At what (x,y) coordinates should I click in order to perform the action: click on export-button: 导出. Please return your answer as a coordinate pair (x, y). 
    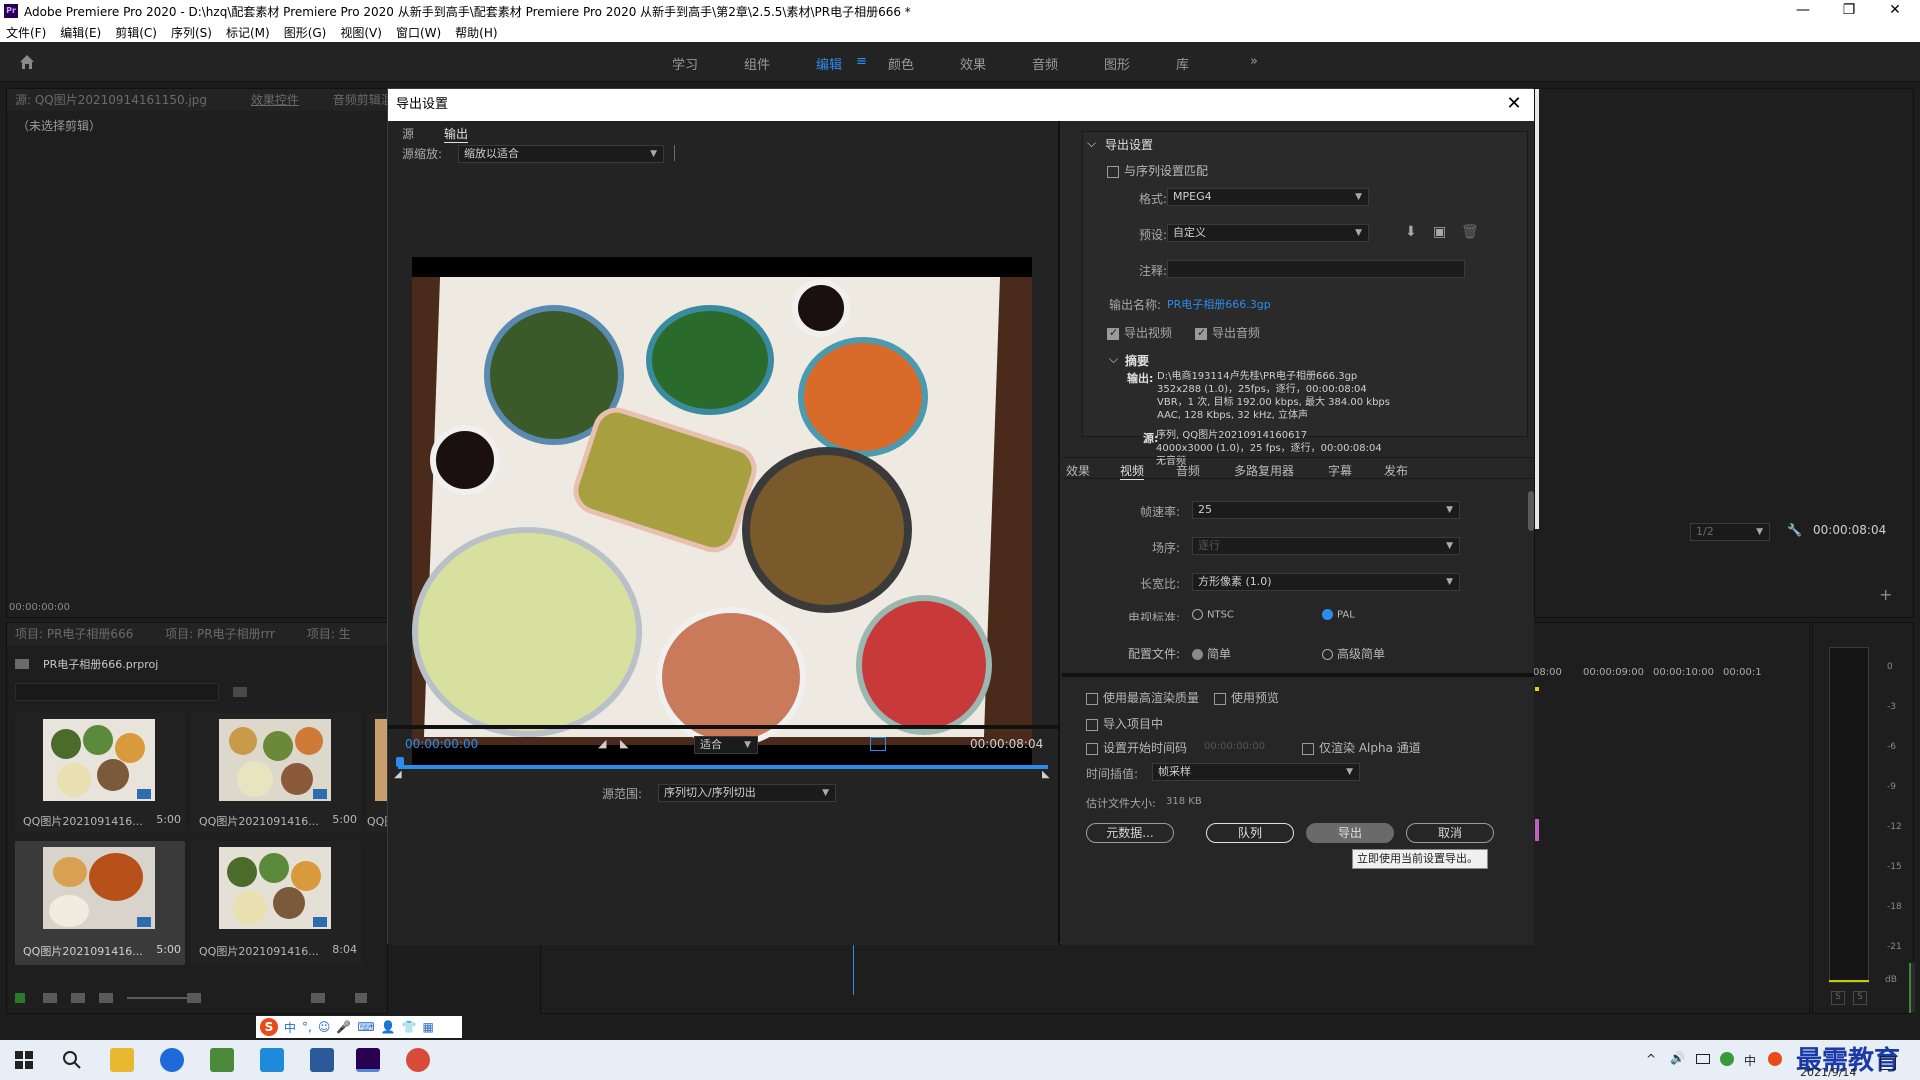
    Looking at the image, I should click on (1350, 833).